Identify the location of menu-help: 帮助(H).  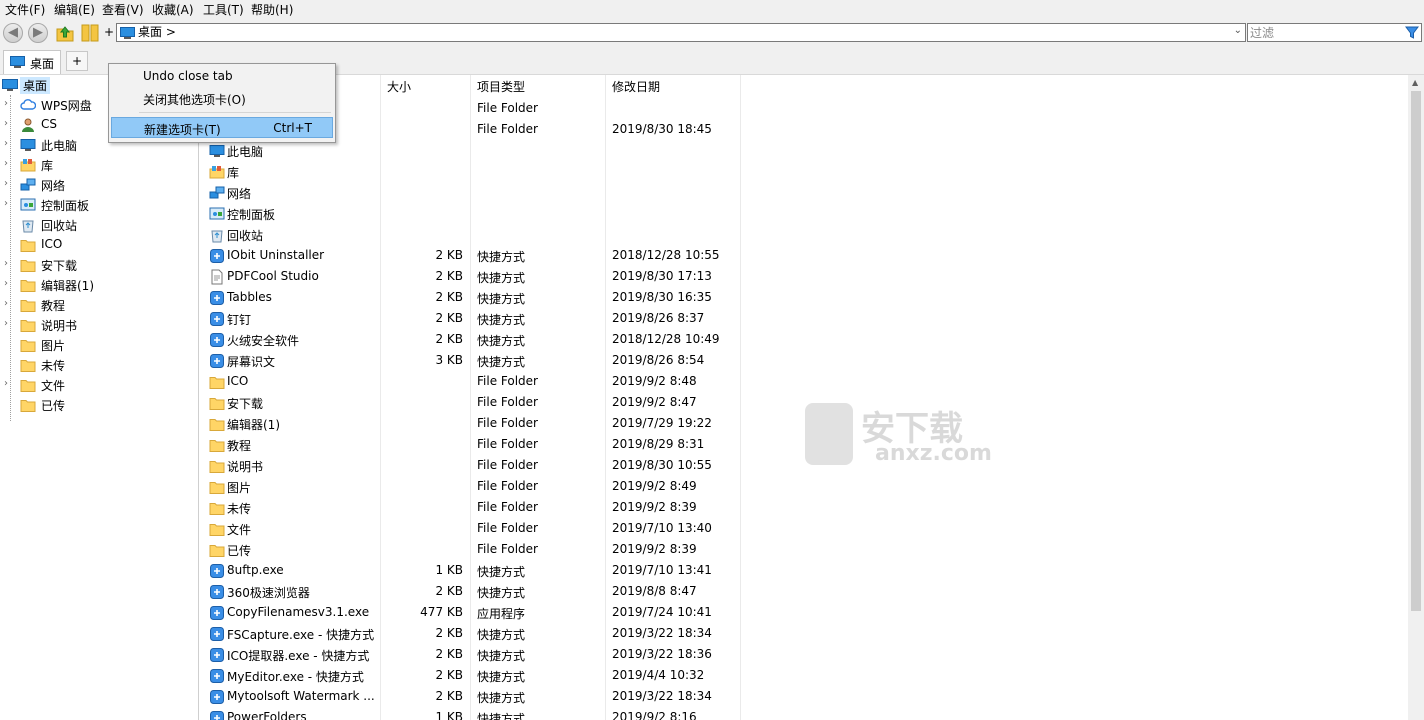
(272, 10).